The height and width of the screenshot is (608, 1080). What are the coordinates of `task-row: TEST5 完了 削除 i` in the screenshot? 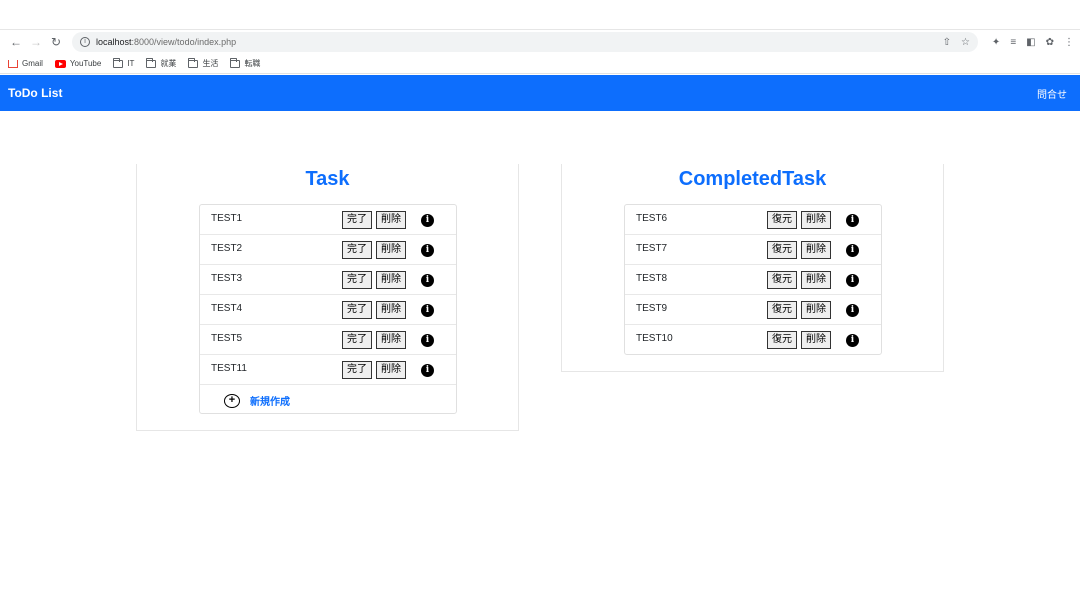 It's located at (328, 340).